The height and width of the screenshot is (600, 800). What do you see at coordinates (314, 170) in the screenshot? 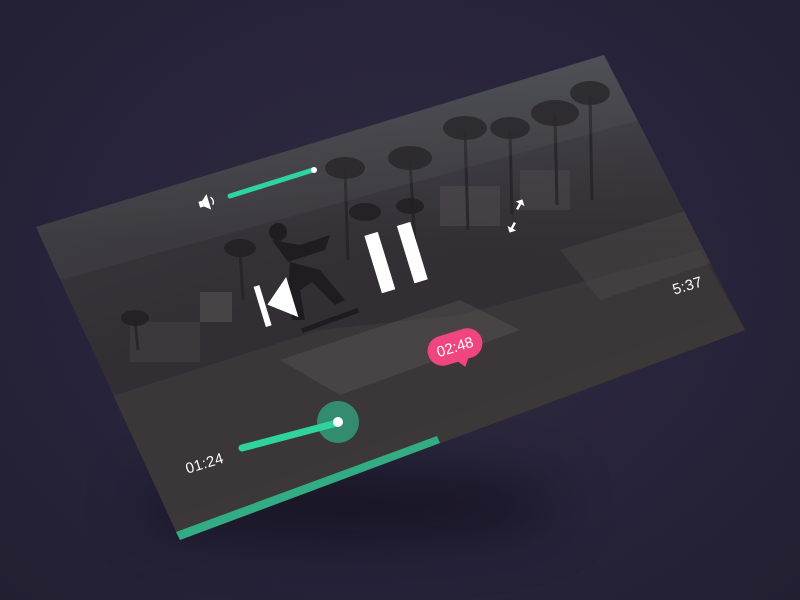
I see `volume-knob` at bounding box center [314, 170].